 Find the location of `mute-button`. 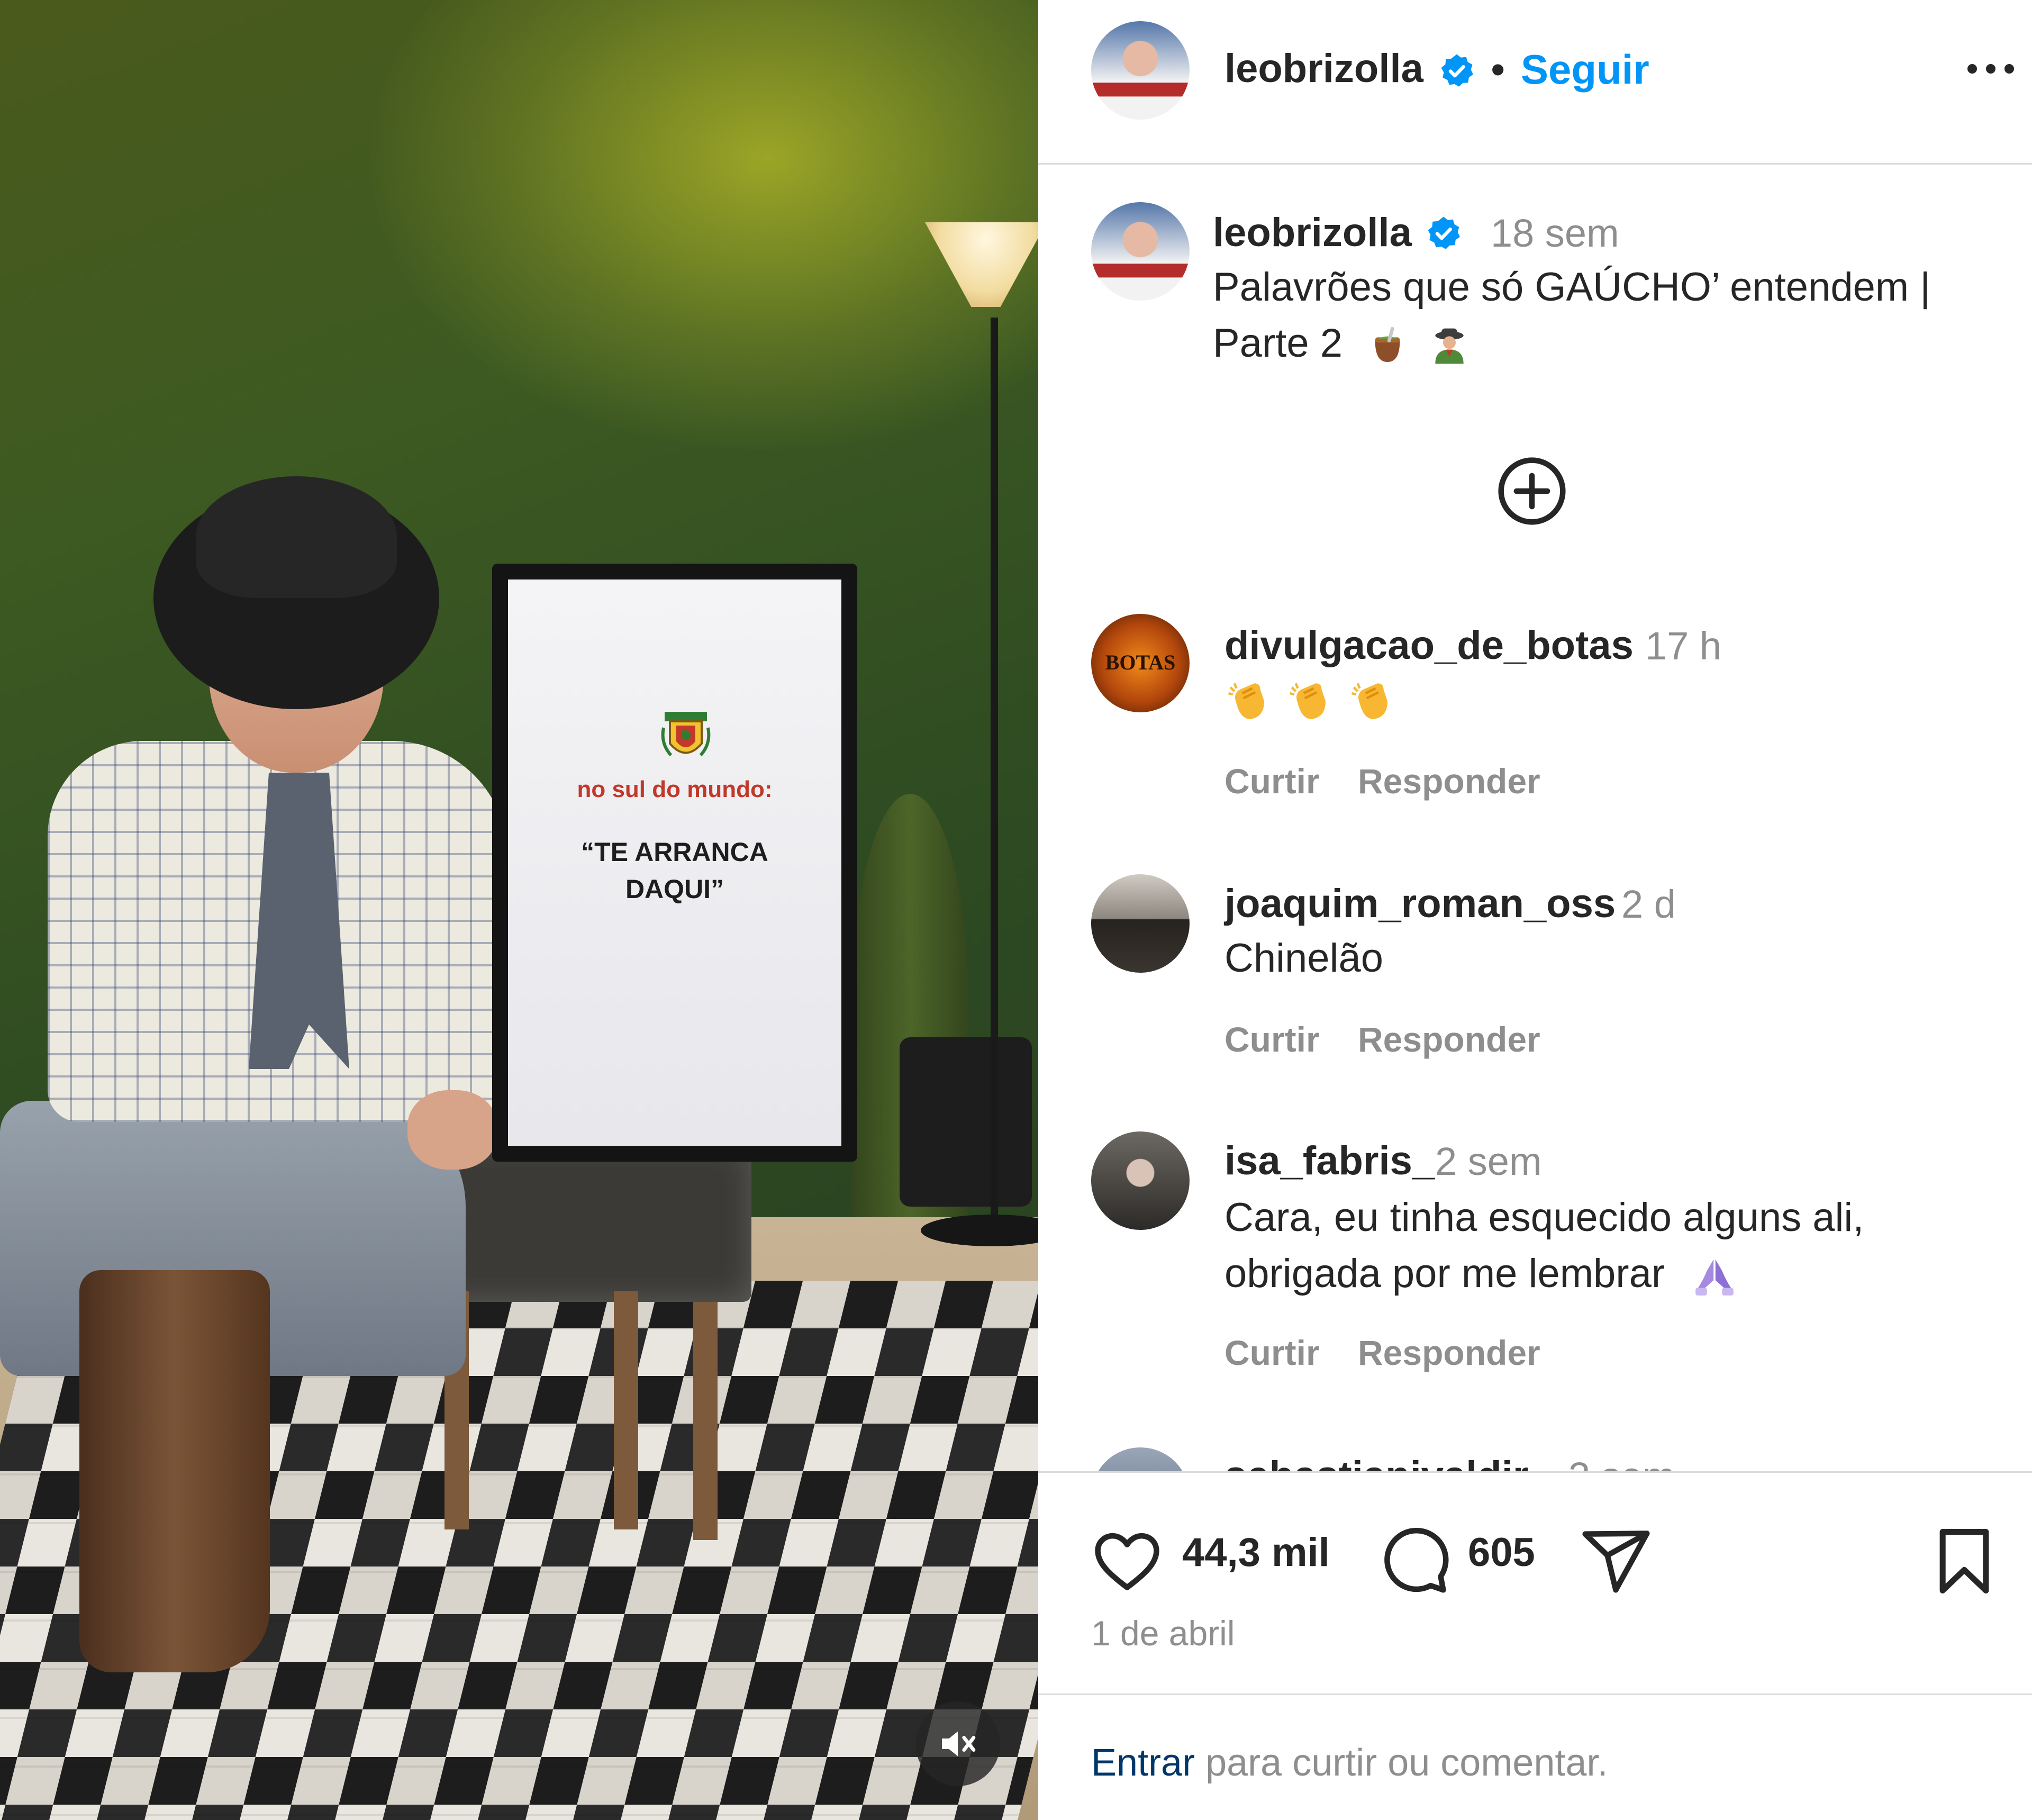

mute-button is located at coordinates (957, 1743).